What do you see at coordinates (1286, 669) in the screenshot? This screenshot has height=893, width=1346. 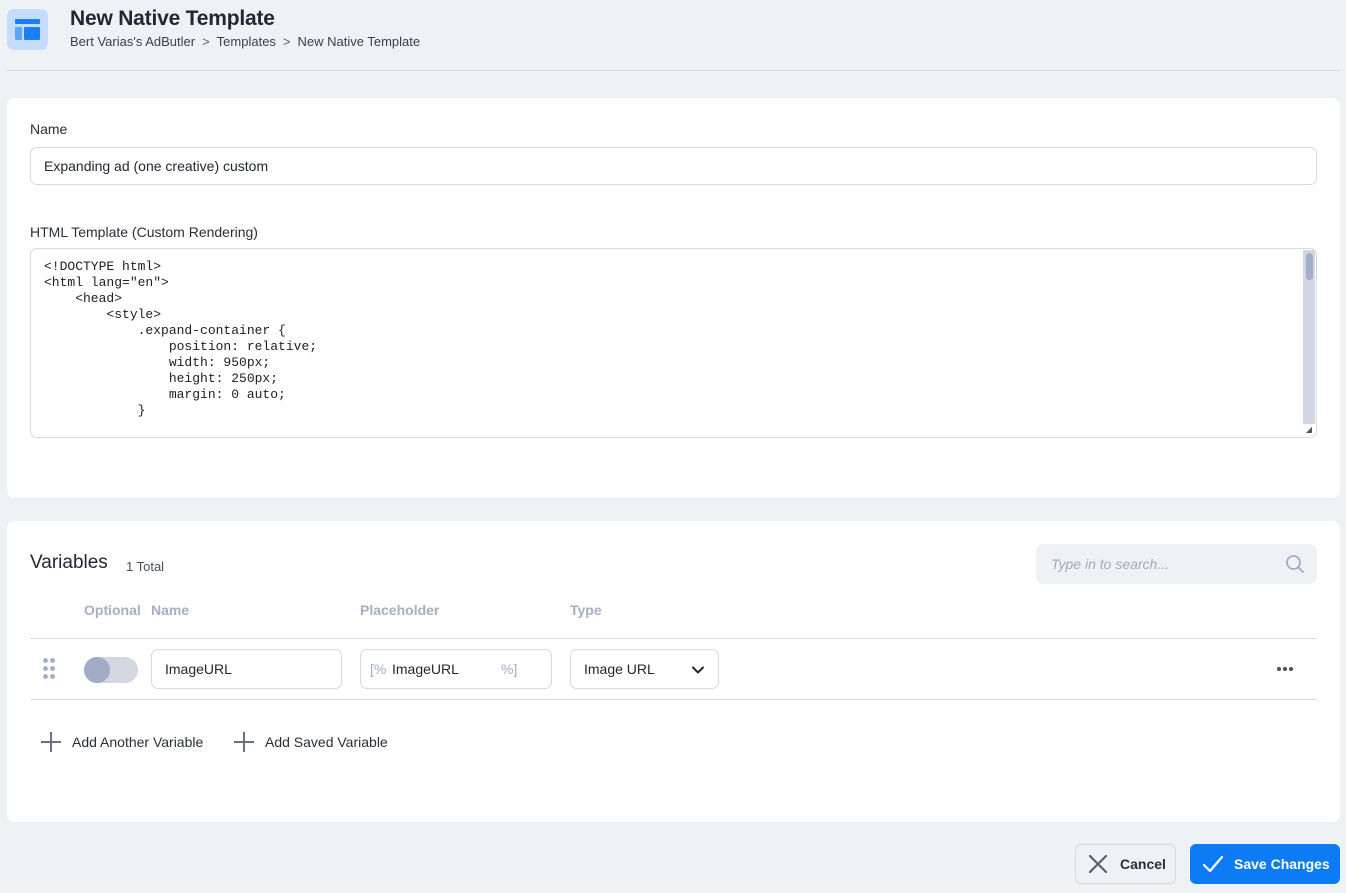 I see `more-options-icon` at bounding box center [1286, 669].